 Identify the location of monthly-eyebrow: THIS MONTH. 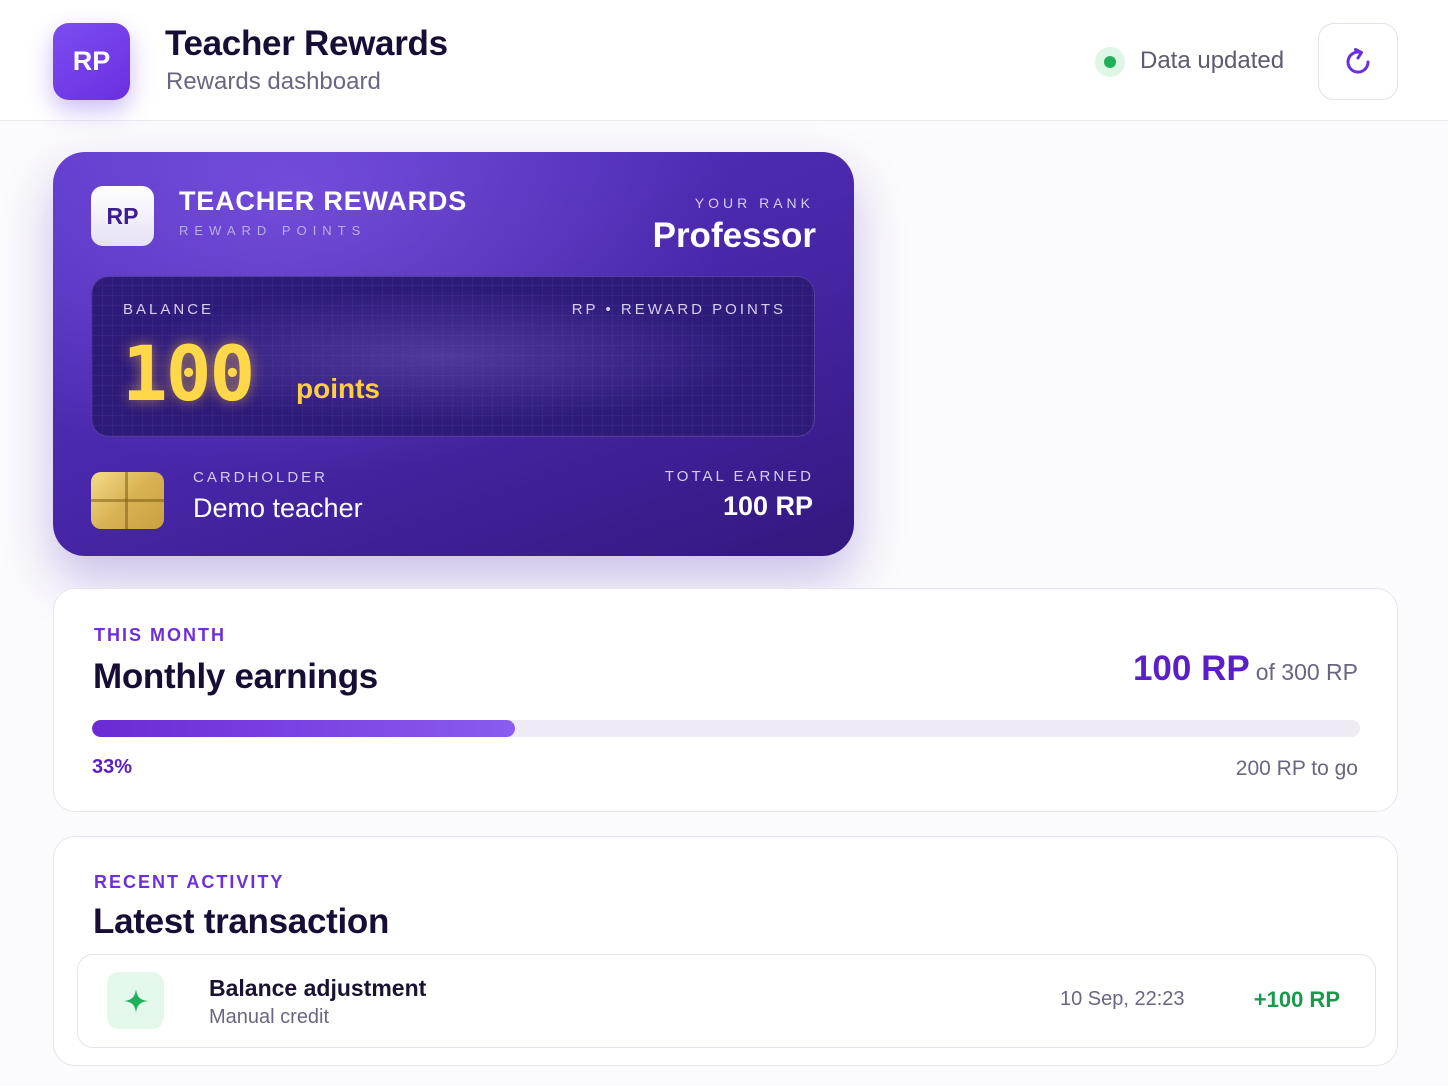
(160, 635).